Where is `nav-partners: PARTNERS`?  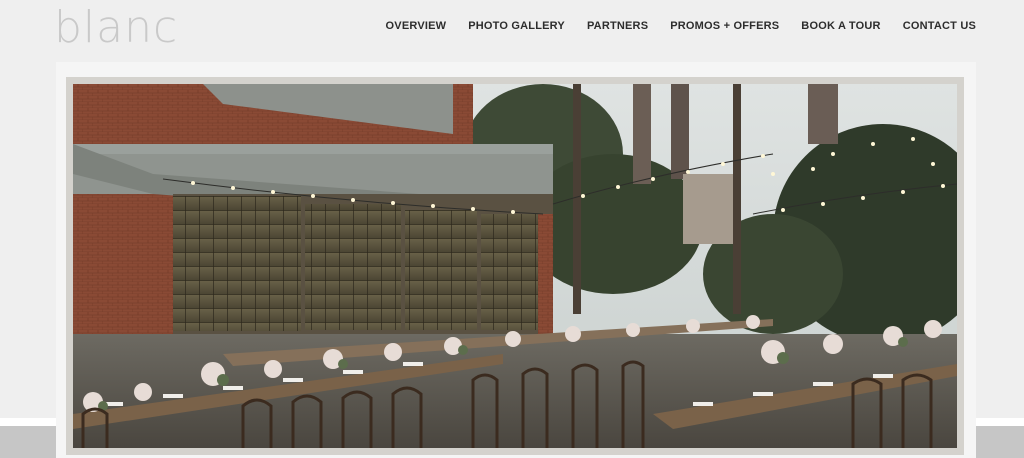 nav-partners: PARTNERS is located at coordinates (617, 26).